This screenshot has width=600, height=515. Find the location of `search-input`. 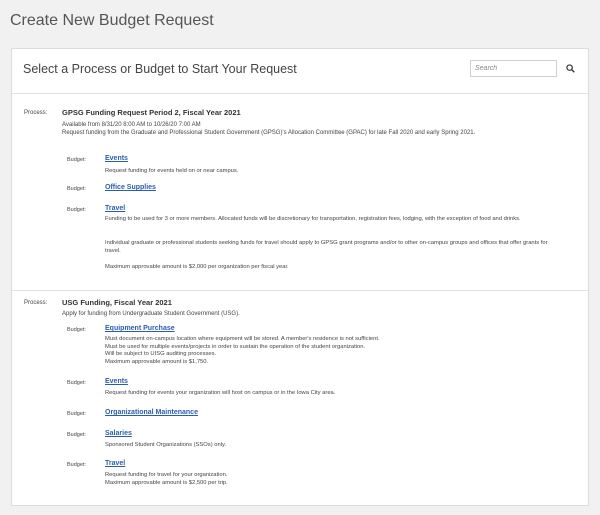

search-input is located at coordinates (513, 68).